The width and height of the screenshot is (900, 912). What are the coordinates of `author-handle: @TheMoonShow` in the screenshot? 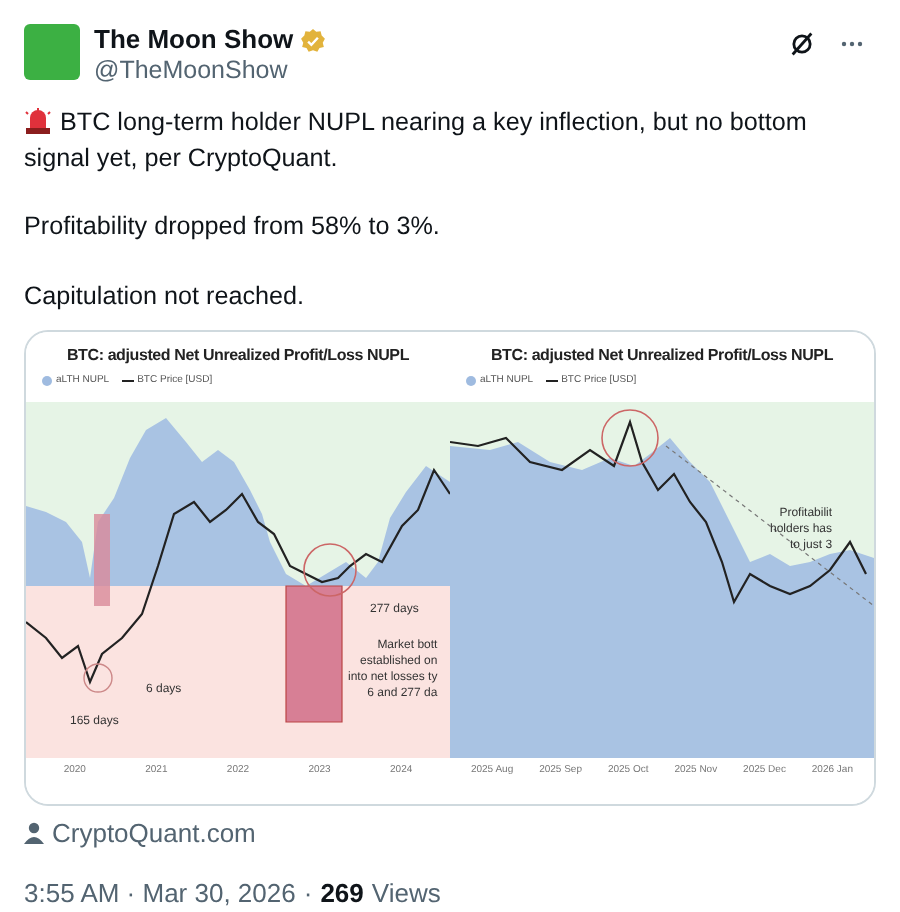 It's located at (210, 71).